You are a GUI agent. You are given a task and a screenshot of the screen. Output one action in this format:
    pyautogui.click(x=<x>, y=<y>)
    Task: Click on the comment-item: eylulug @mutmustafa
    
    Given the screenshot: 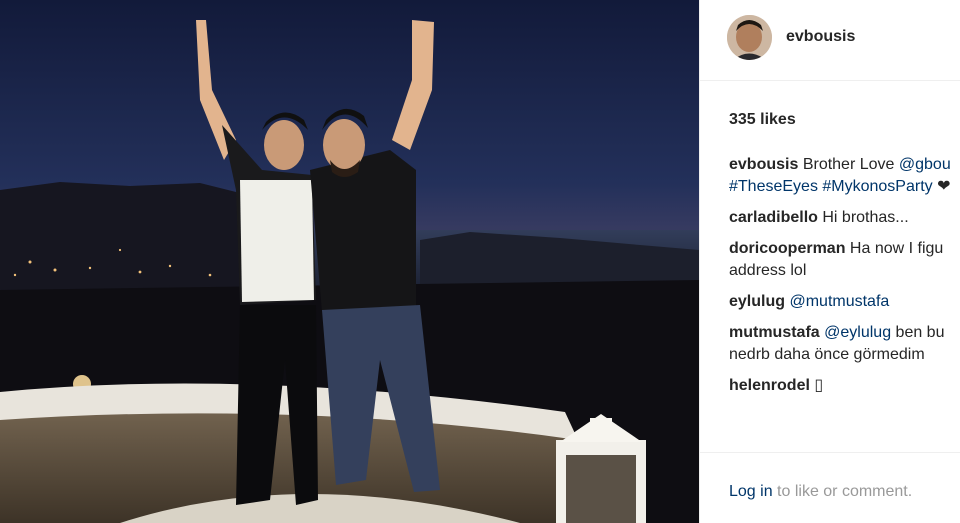 What is the action you would take?
    pyautogui.click(x=844, y=302)
    